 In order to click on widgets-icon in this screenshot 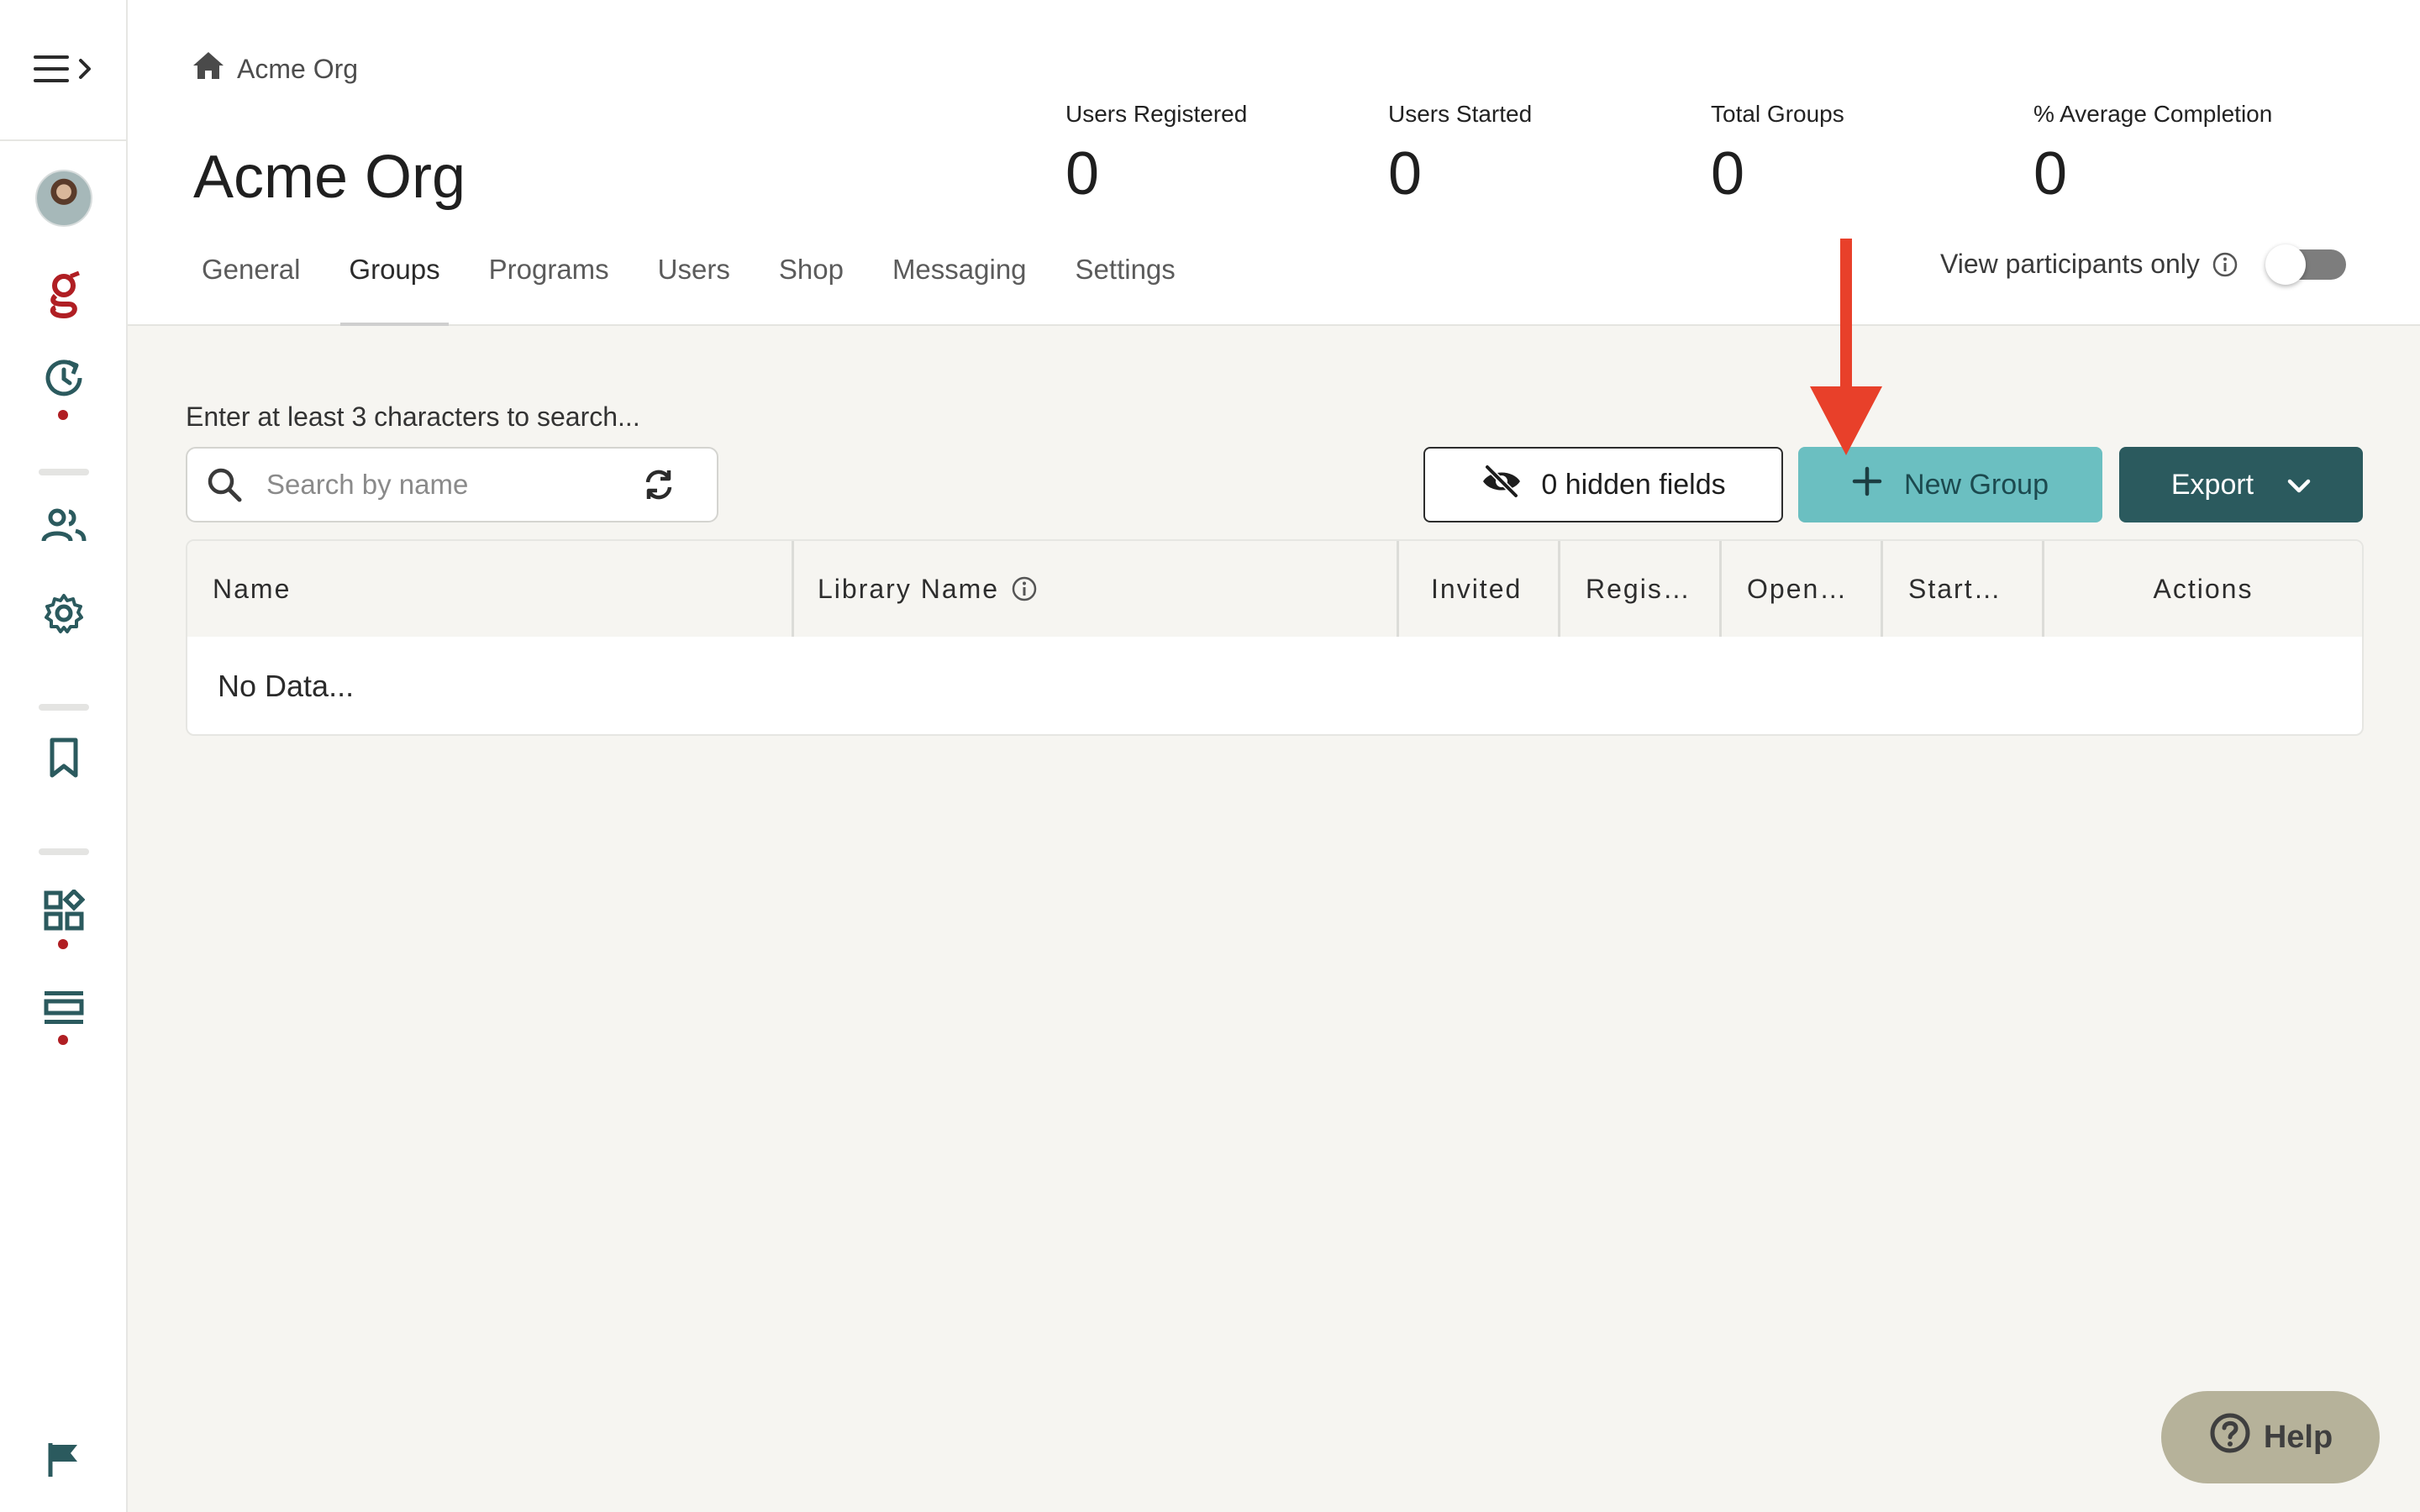, I will do `click(64, 911)`.